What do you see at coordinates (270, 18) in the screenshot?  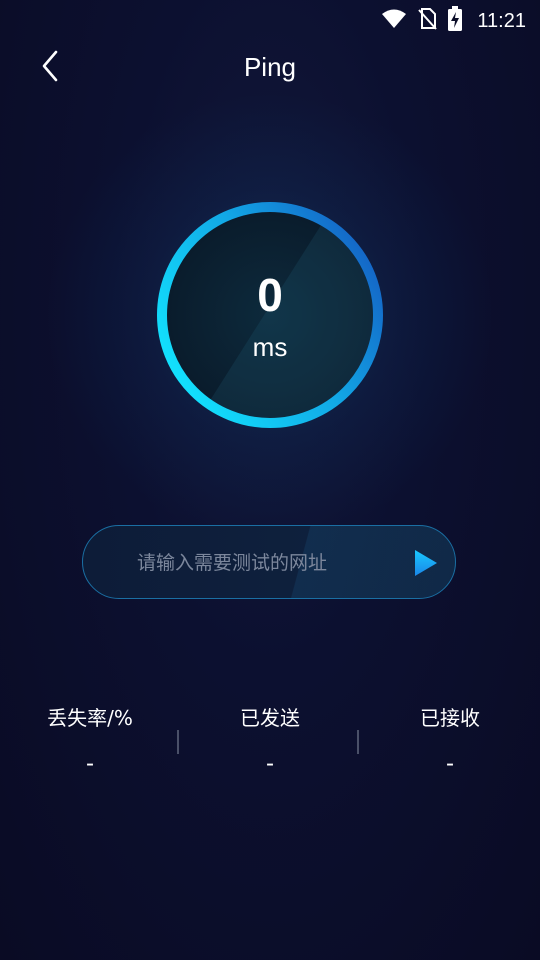 I see `status-bar: 11:21` at bounding box center [270, 18].